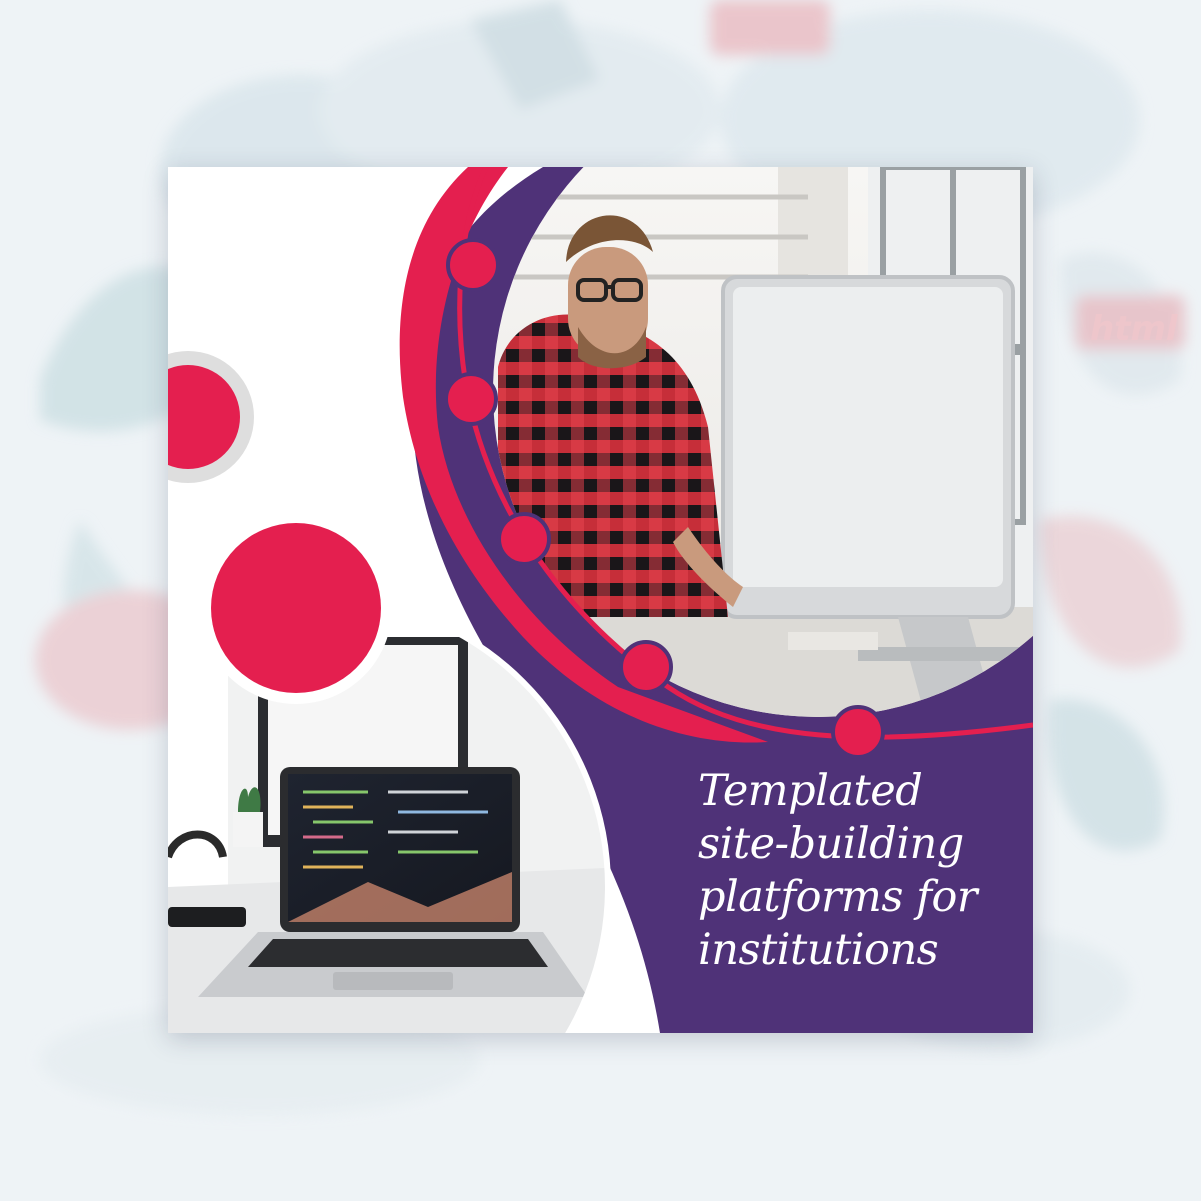 This screenshot has width=1201, height=1201. What do you see at coordinates (810, 791) in the screenshot?
I see `headline-line-1: Templated` at bounding box center [810, 791].